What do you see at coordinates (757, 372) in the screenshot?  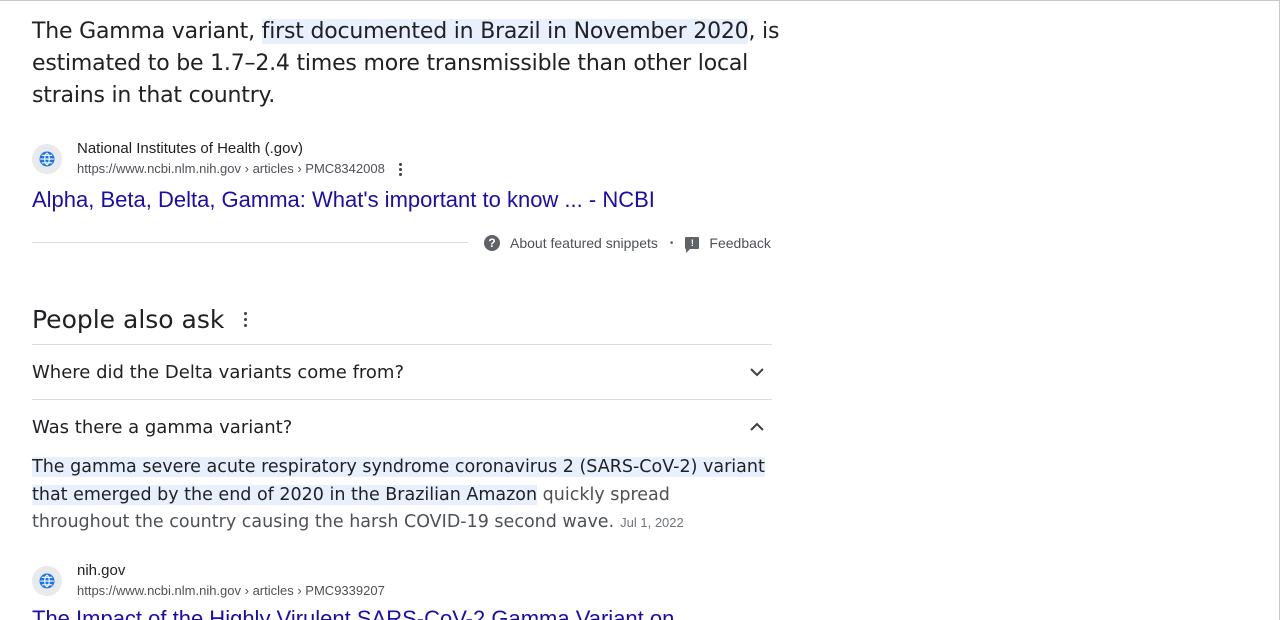 I see `chevron-down-icon` at bounding box center [757, 372].